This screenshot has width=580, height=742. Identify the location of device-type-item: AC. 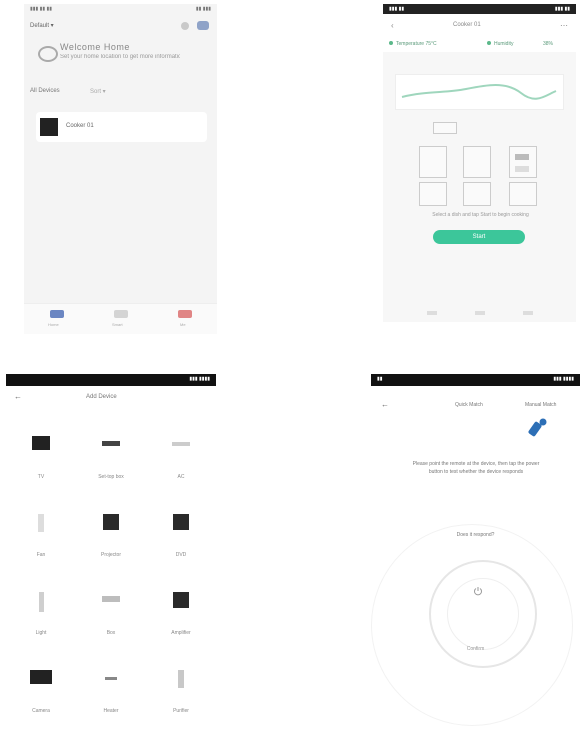
(181, 455).